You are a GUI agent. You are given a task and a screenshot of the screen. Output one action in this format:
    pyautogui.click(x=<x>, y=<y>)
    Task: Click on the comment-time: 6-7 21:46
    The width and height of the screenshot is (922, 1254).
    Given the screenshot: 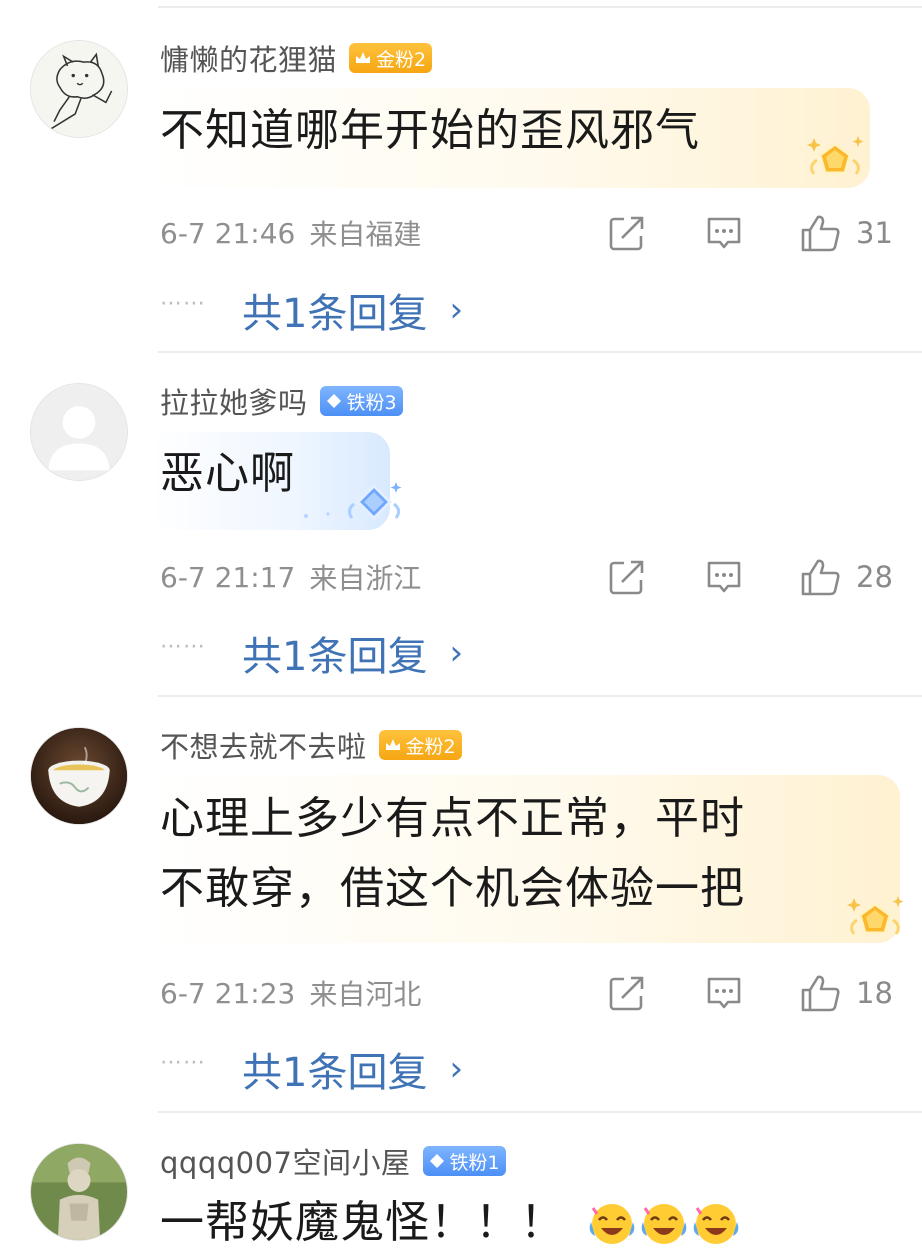 What is the action you would take?
    pyautogui.click(x=228, y=233)
    